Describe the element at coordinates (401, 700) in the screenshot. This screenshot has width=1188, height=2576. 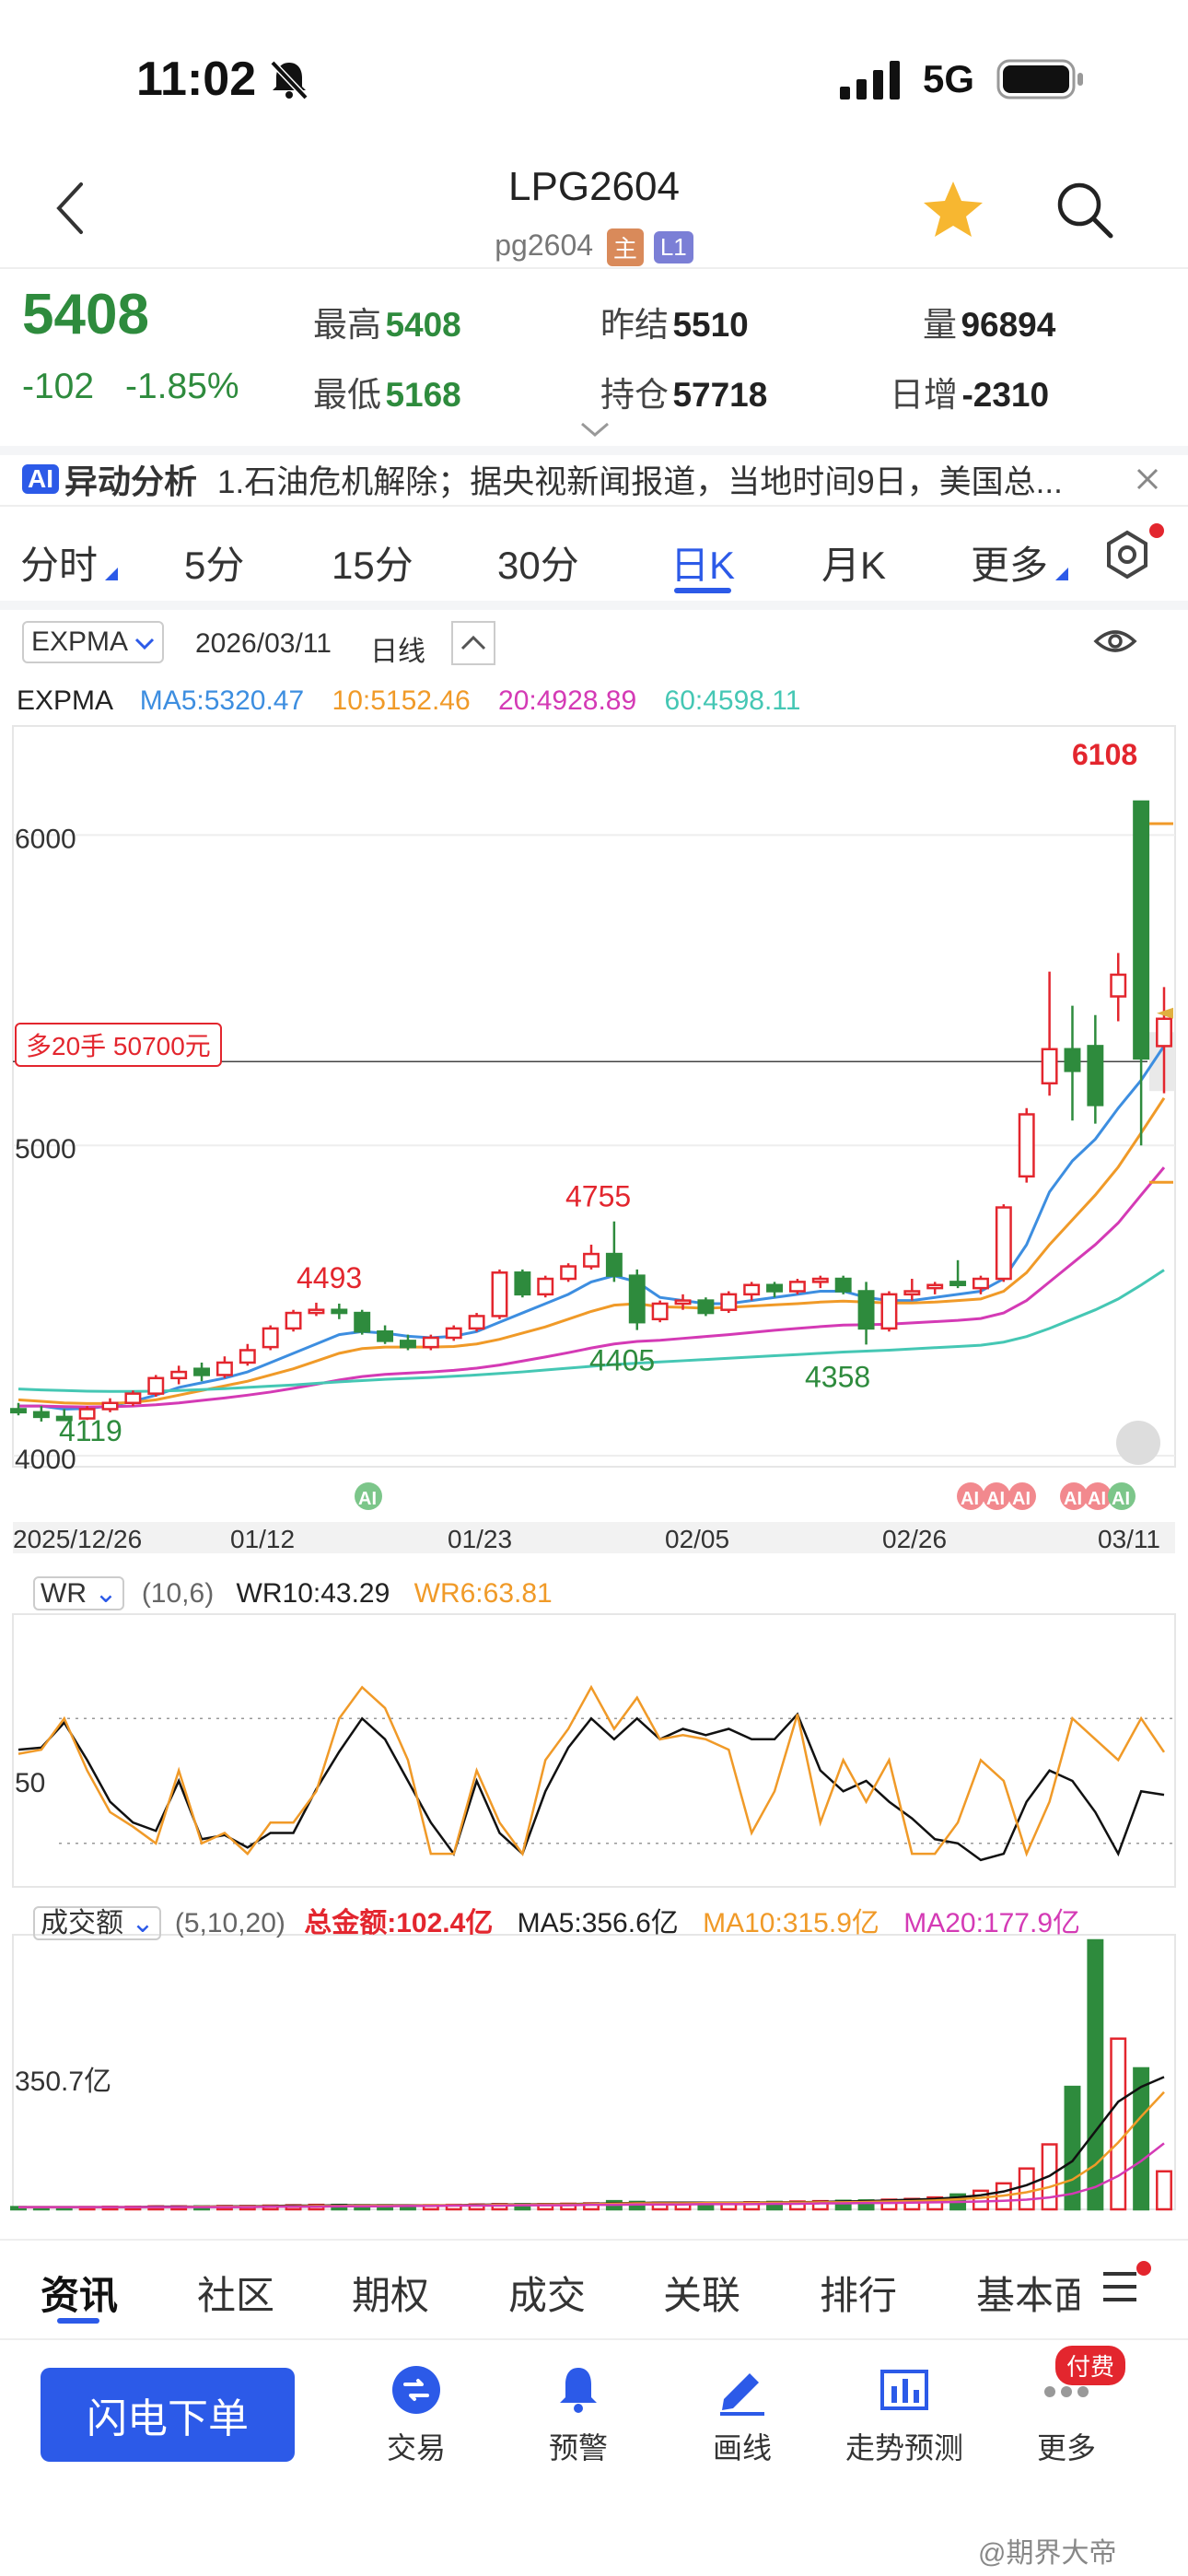
I see `expma-ma10: 10:5152.46` at that location.